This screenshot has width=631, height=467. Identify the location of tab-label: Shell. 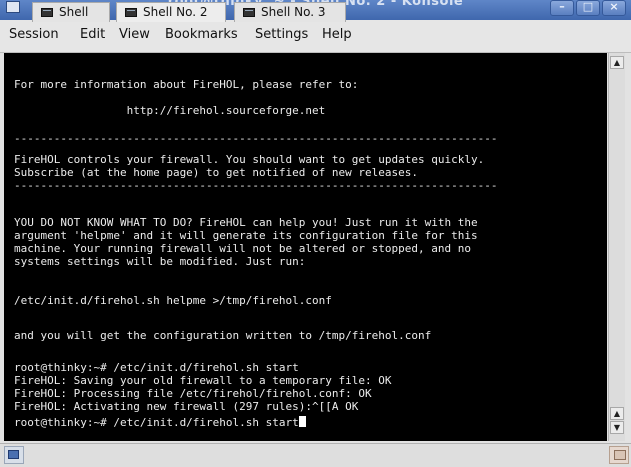
(74, 12).